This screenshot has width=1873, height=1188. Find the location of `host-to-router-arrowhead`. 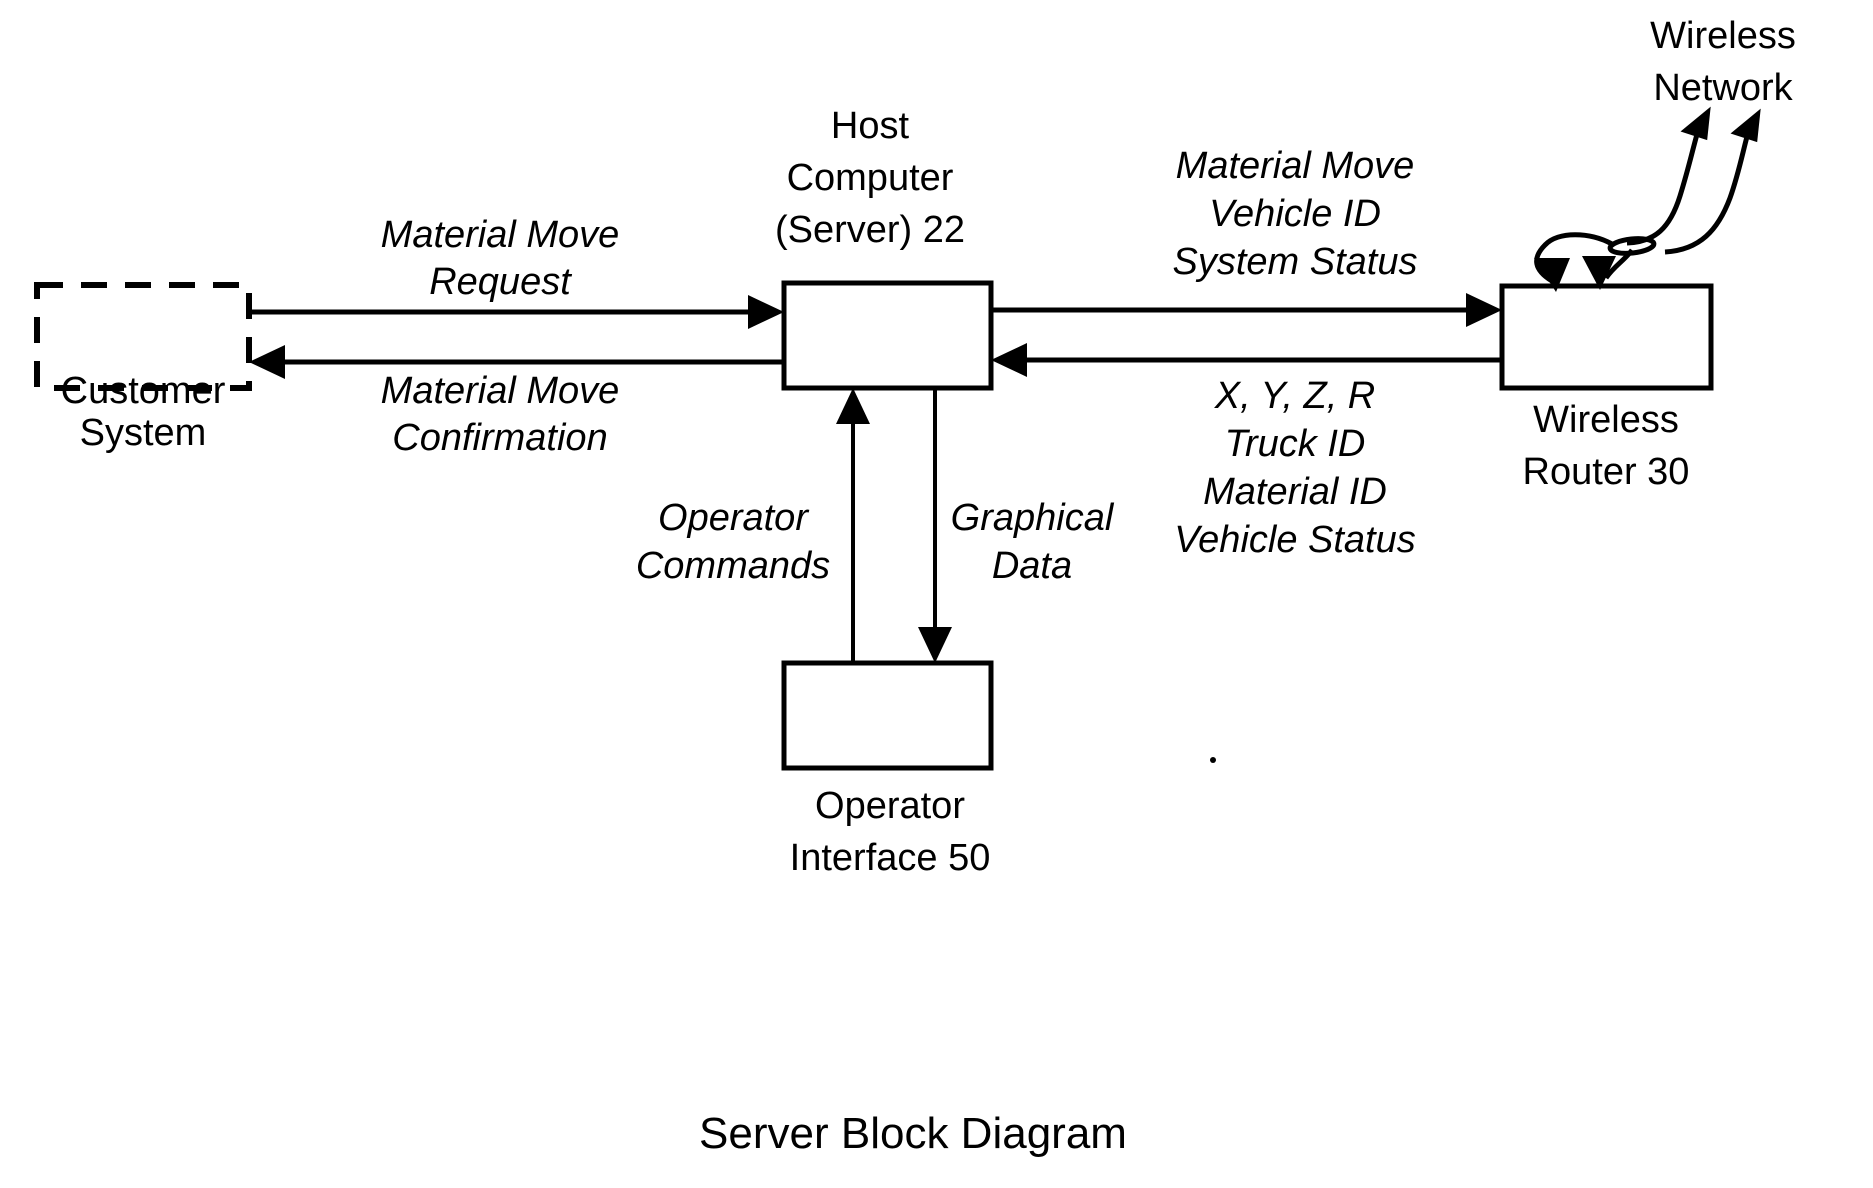

host-to-router-arrowhead is located at coordinates (1484, 310).